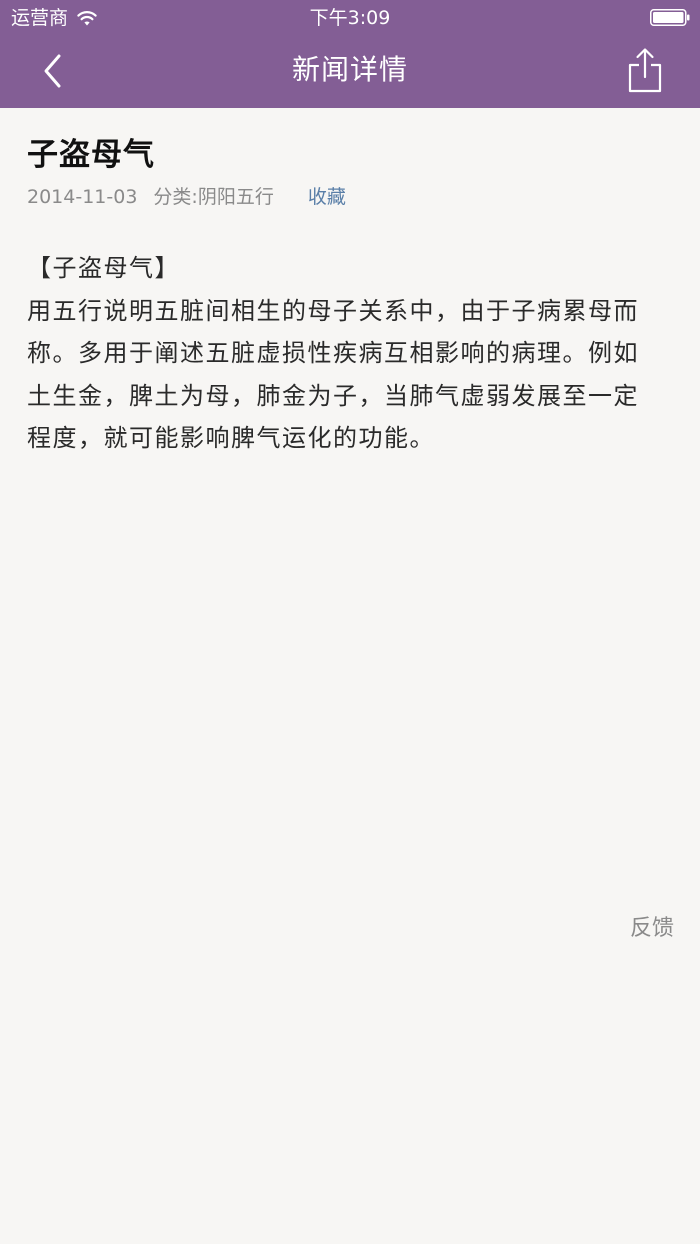  Describe the element at coordinates (333, 395) in the screenshot. I see `article-body-line: 土生金，脾土为母，肺金为子，当肺气虚弱发展至一定` at that location.